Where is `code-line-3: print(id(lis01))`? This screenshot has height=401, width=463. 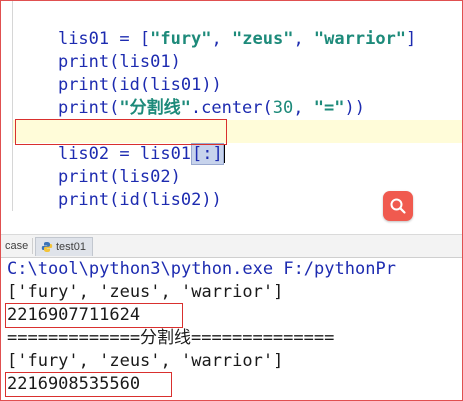 code-line-3: print(id(lis01)) is located at coordinates (119, 73).